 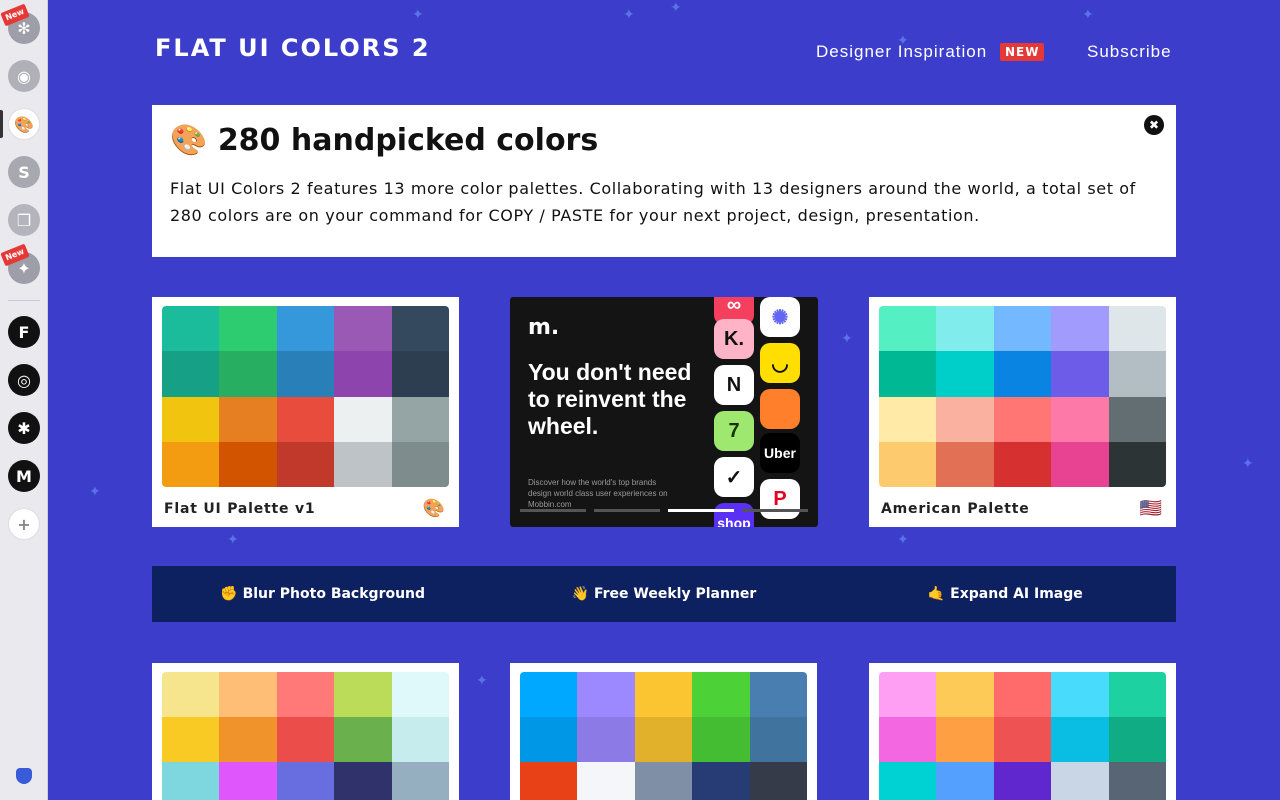 What do you see at coordinates (24, 220) in the screenshot?
I see `dock-app-pages-icon: ❐` at bounding box center [24, 220].